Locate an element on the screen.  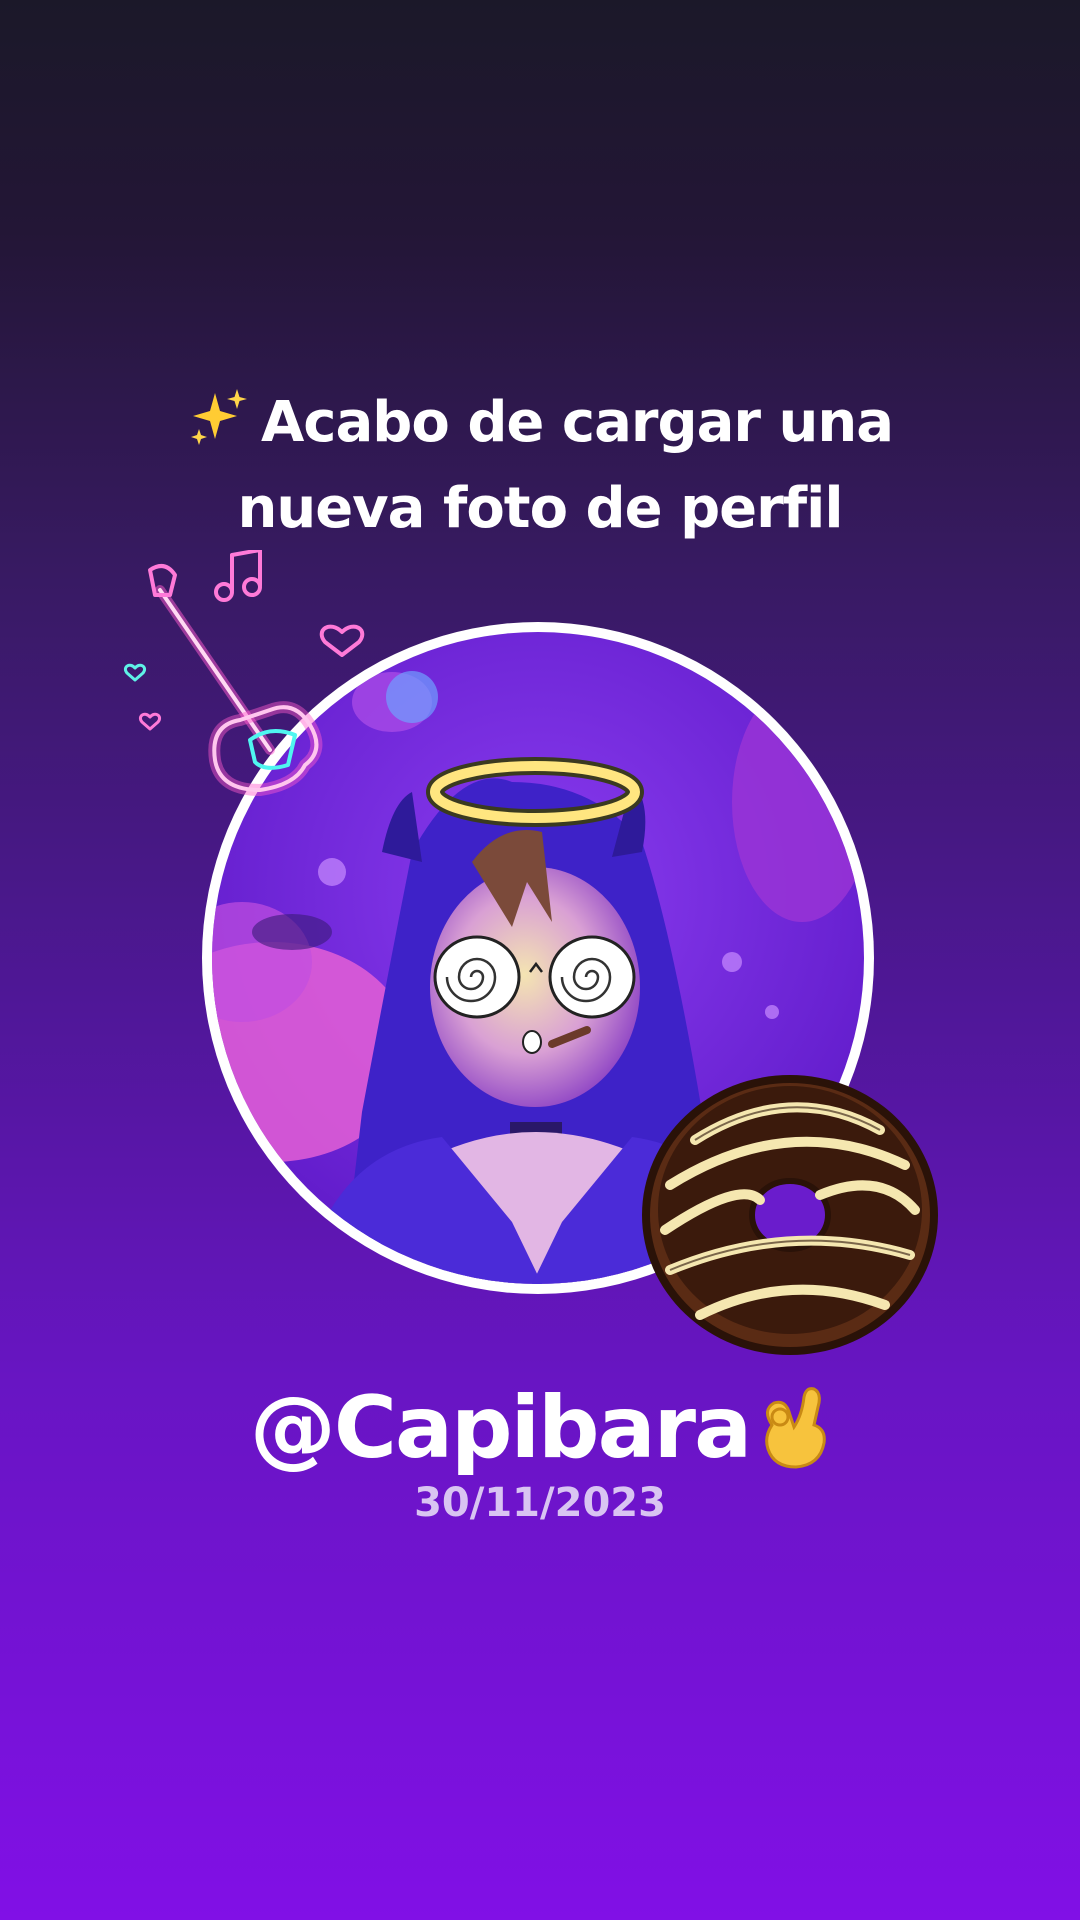
profile-username: @Capibara is located at coordinates (540, 1428).